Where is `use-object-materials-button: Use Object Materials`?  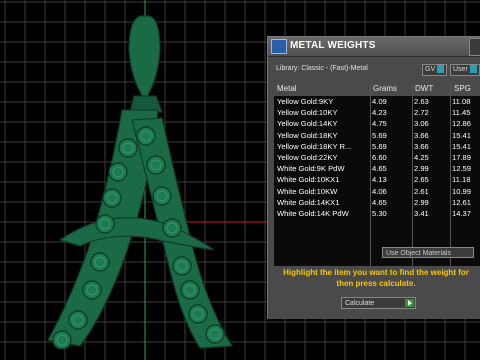 use-object-materials-button: Use Object Materials is located at coordinates (428, 252).